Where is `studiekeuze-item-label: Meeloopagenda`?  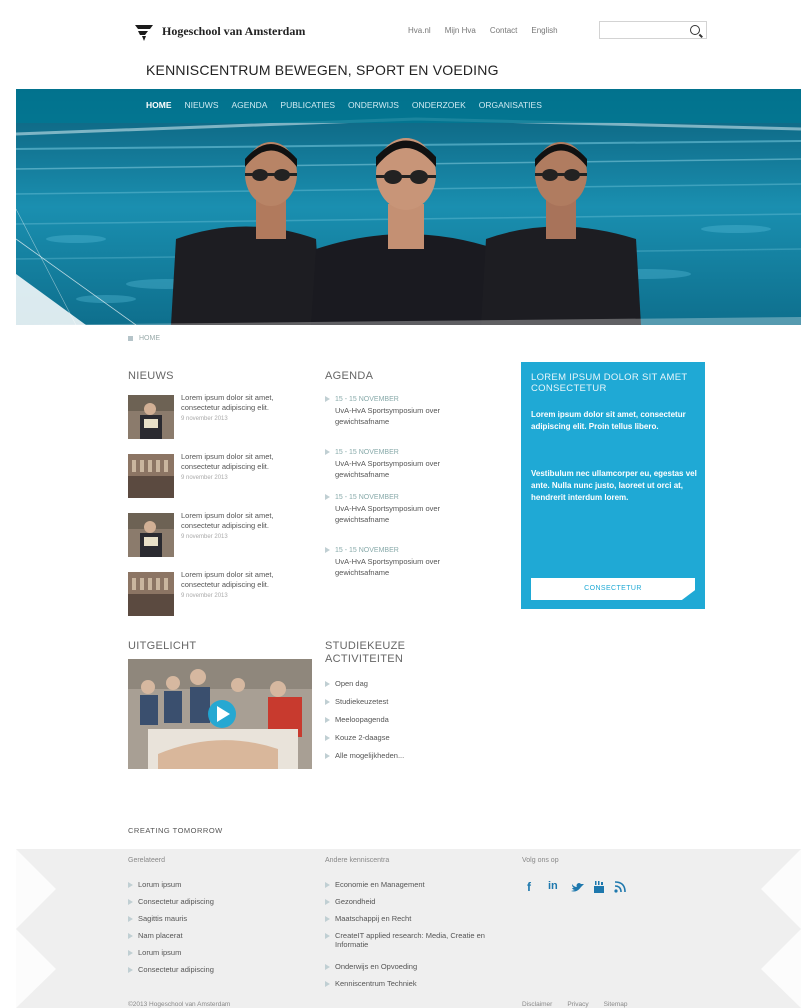 studiekeuze-item-label: Meeloopagenda is located at coordinates (362, 719).